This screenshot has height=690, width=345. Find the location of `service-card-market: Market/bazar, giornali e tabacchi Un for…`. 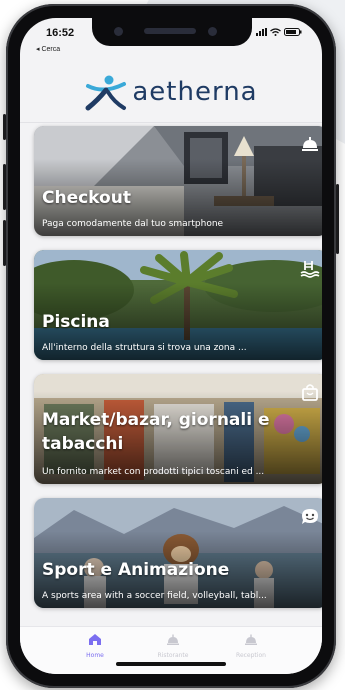

service-card-market: Market/bazar, giornali e tabacchi Un for… is located at coordinates (178, 429).